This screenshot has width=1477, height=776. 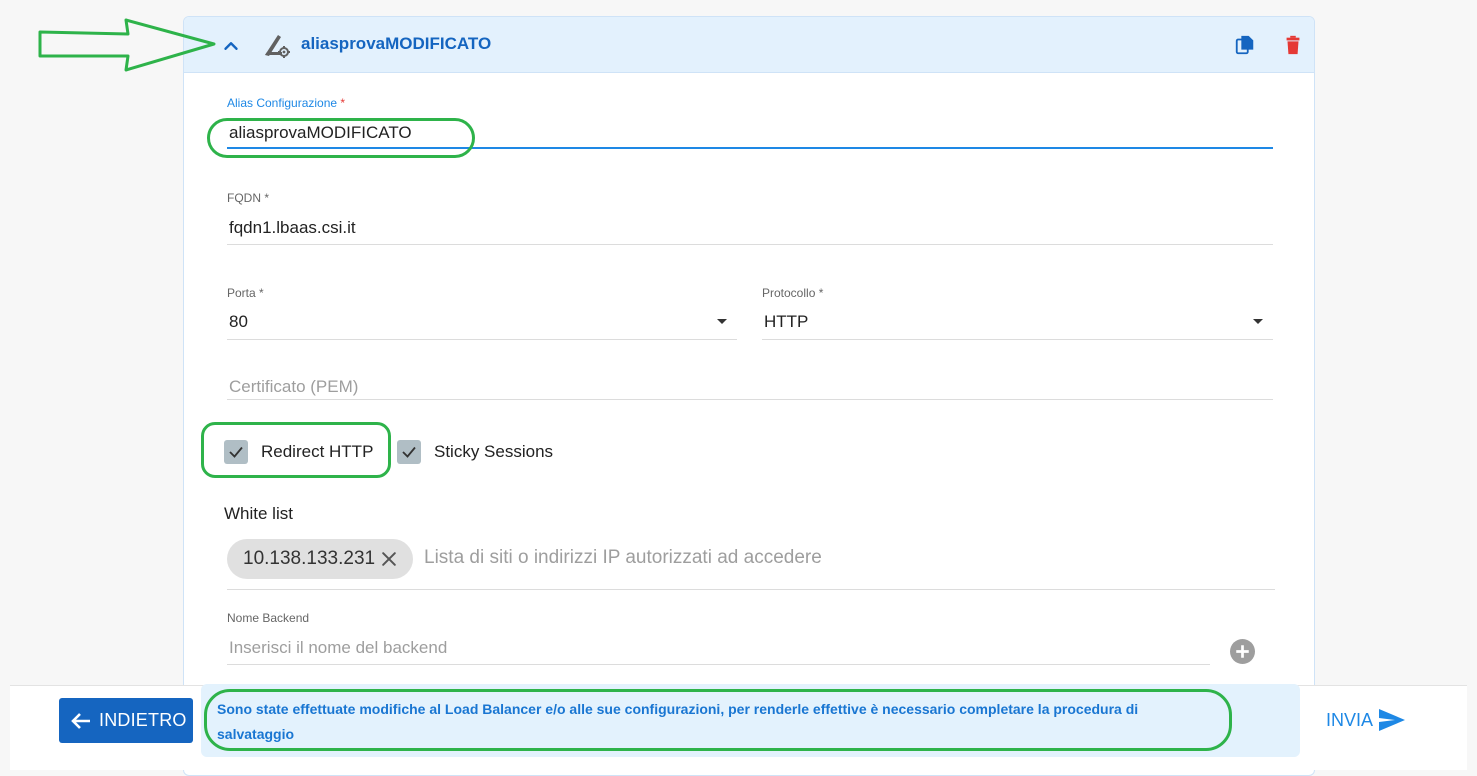 What do you see at coordinates (1017, 314) in the screenshot?
I see `protocollo-select: Protocollo * HTTP` at bounding box center [1017, 314].